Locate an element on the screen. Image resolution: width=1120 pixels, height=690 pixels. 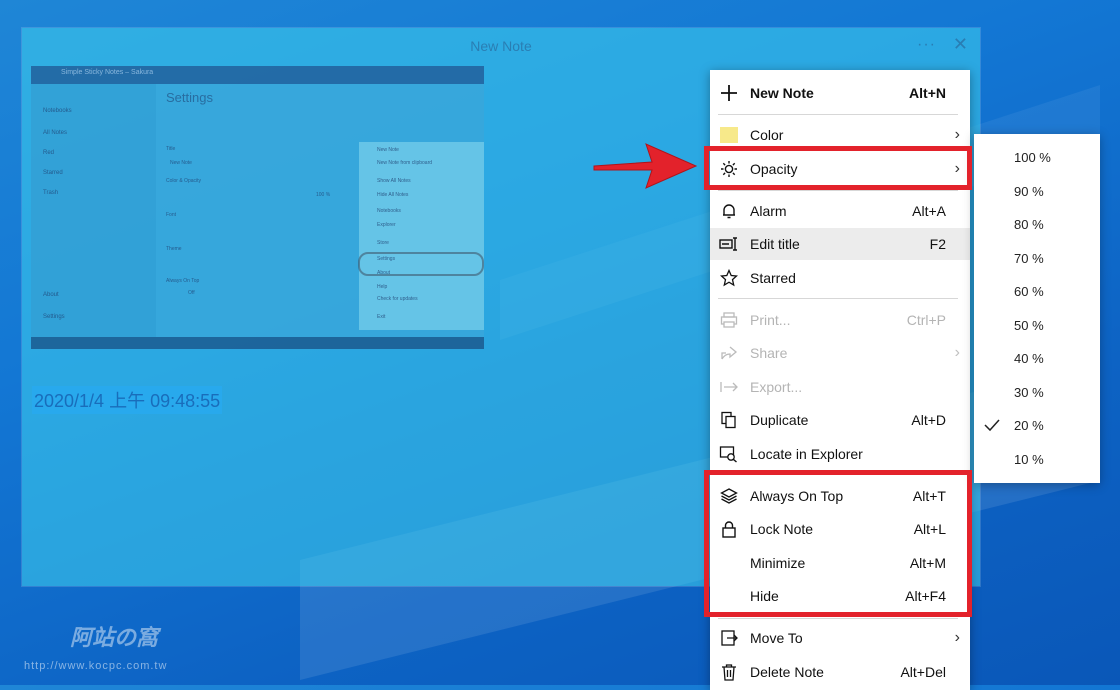
menu-item-shortcut: Ctrl+P is located at coordinates (926, 320).